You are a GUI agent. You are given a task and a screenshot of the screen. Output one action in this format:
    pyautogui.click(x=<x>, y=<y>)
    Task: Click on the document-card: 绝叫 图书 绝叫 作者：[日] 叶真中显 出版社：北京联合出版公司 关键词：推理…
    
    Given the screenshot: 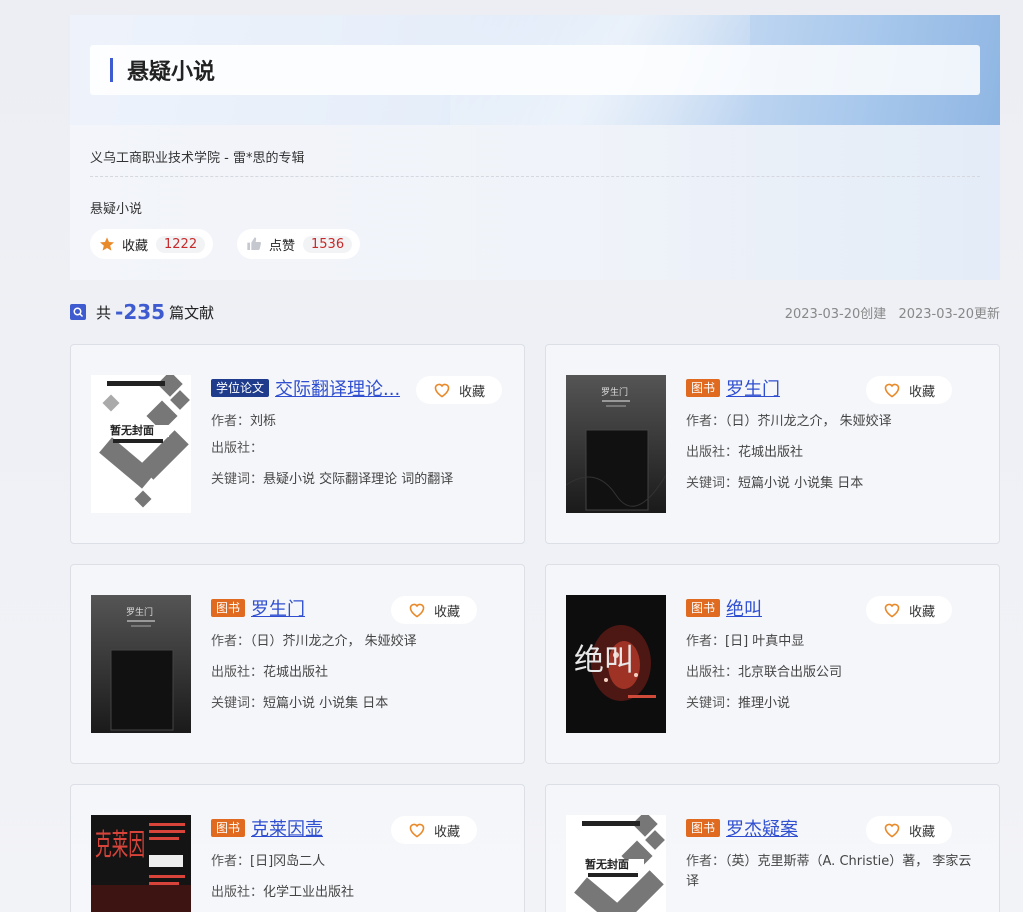 What is the action you would take?
    pyautogui.click(x=772, y=664)
    